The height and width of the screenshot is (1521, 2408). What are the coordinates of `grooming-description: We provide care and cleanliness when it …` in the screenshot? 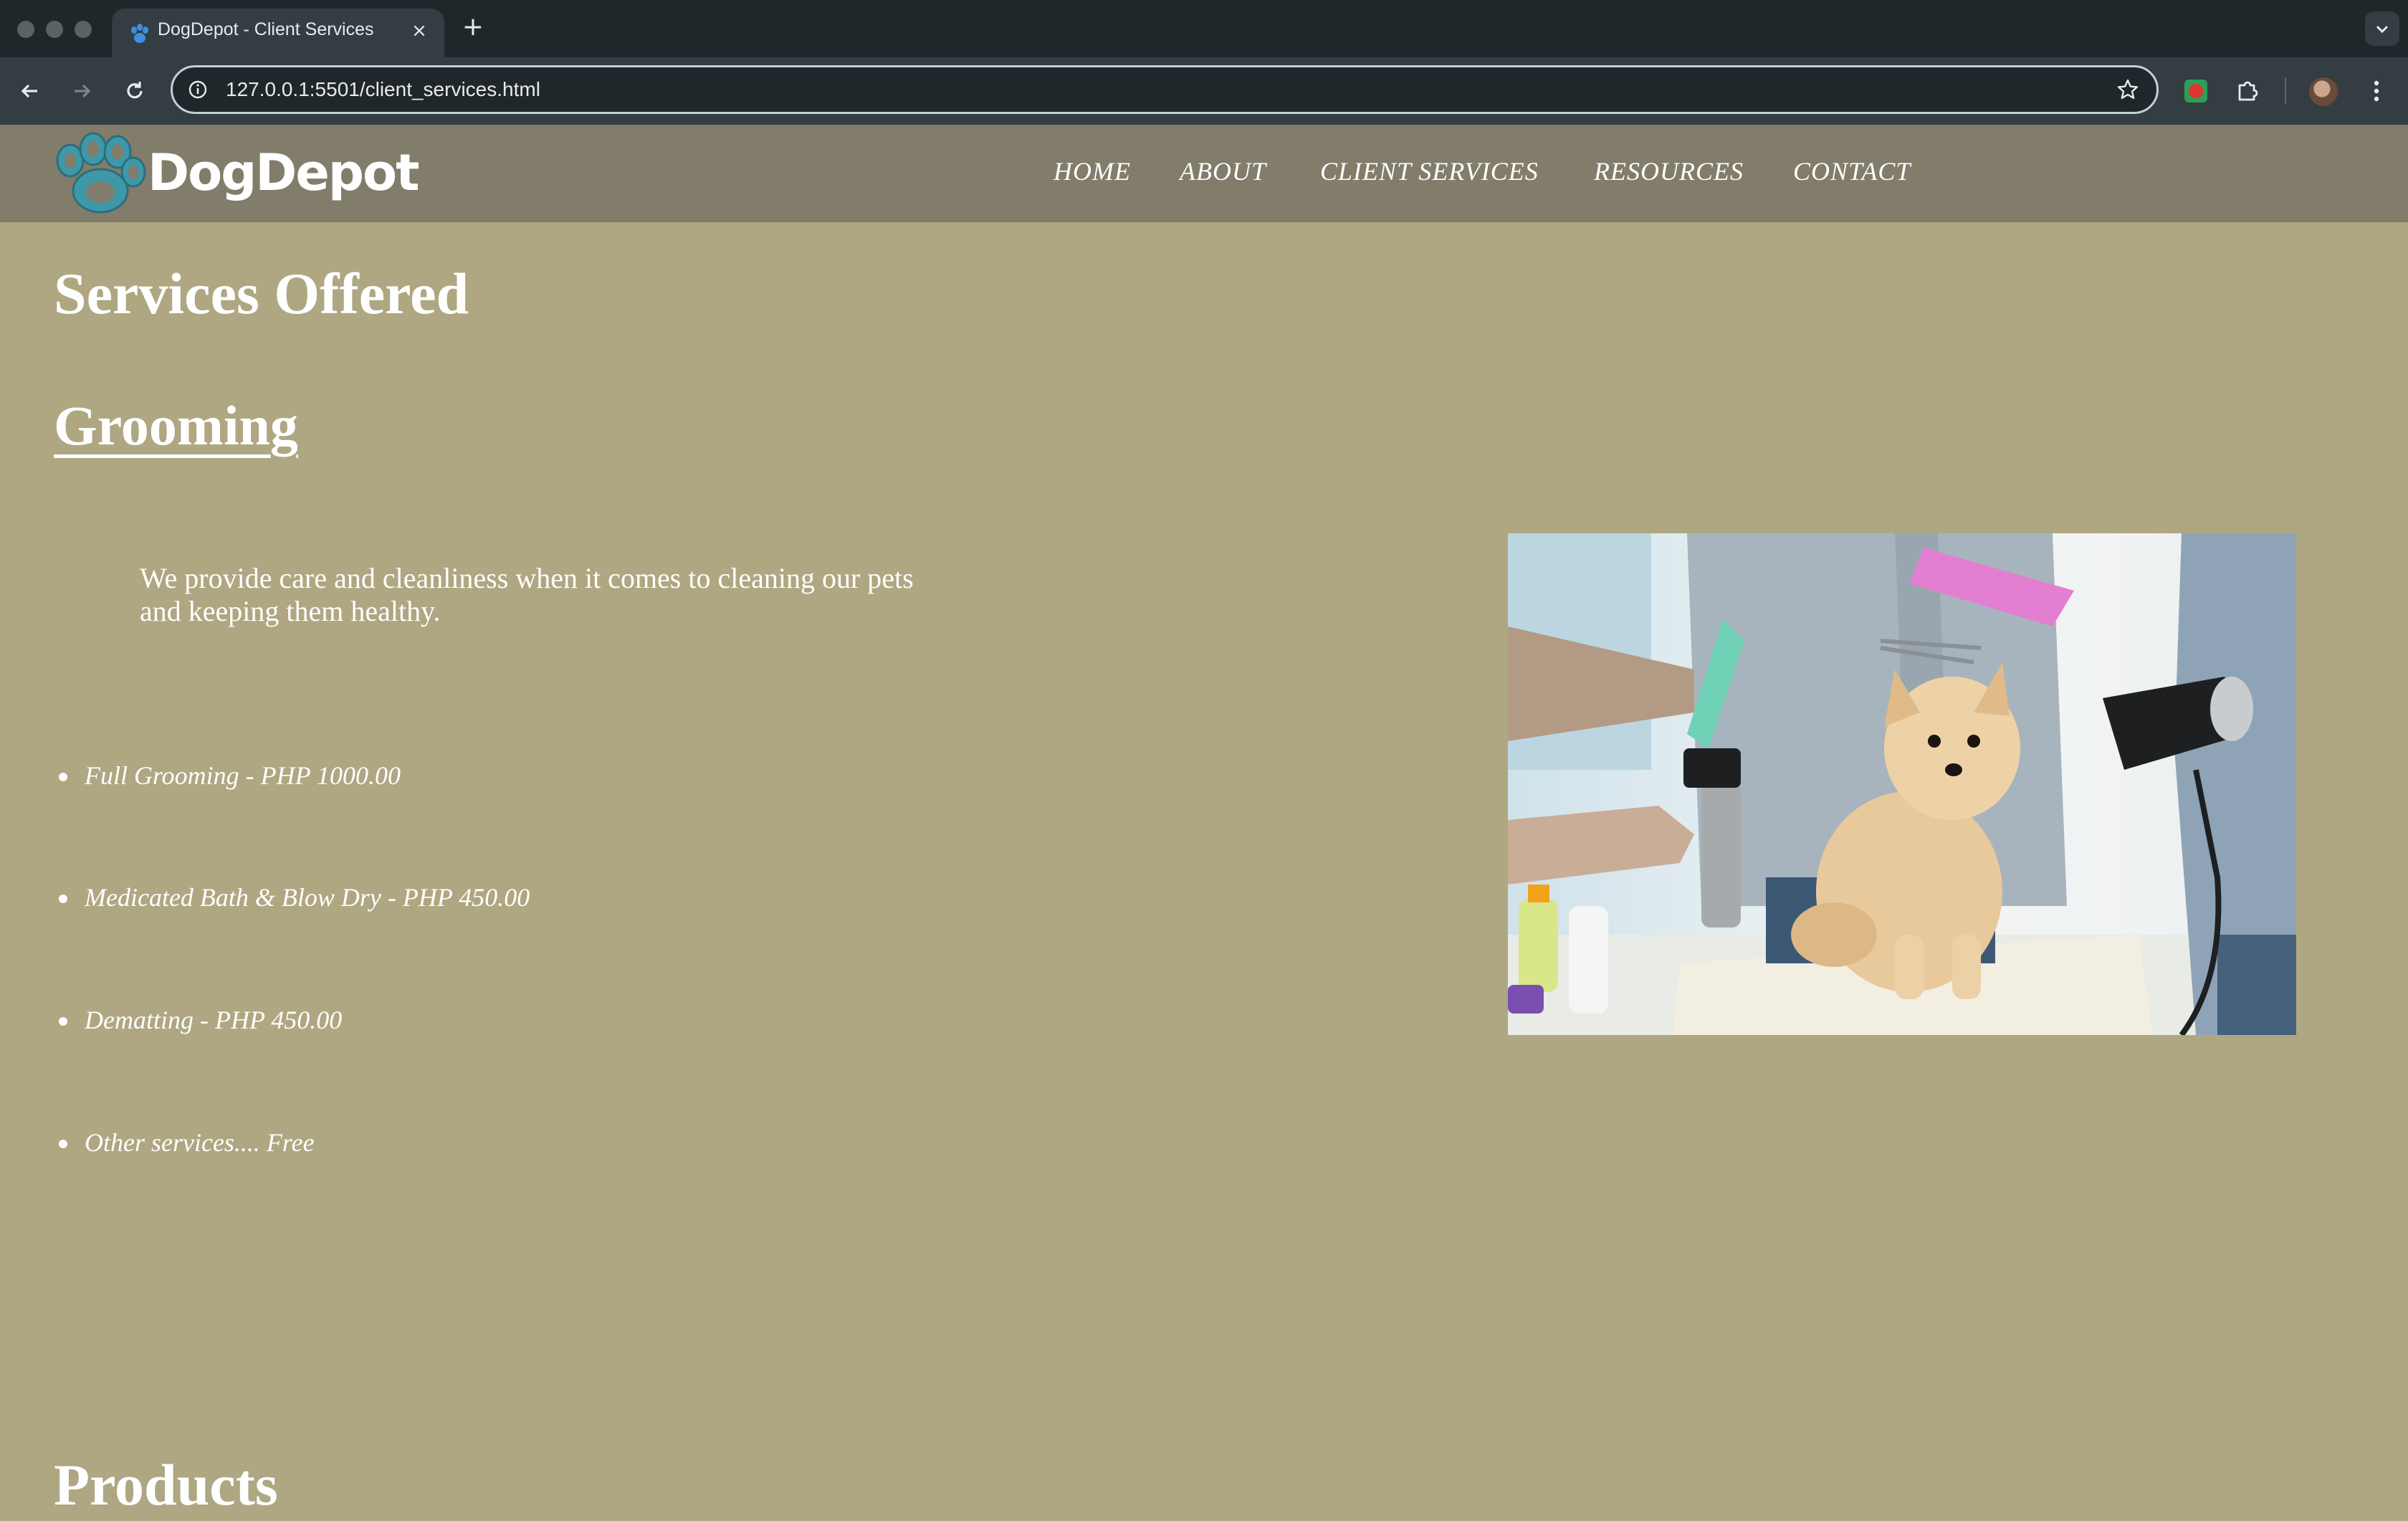 It's located at (527, 594).